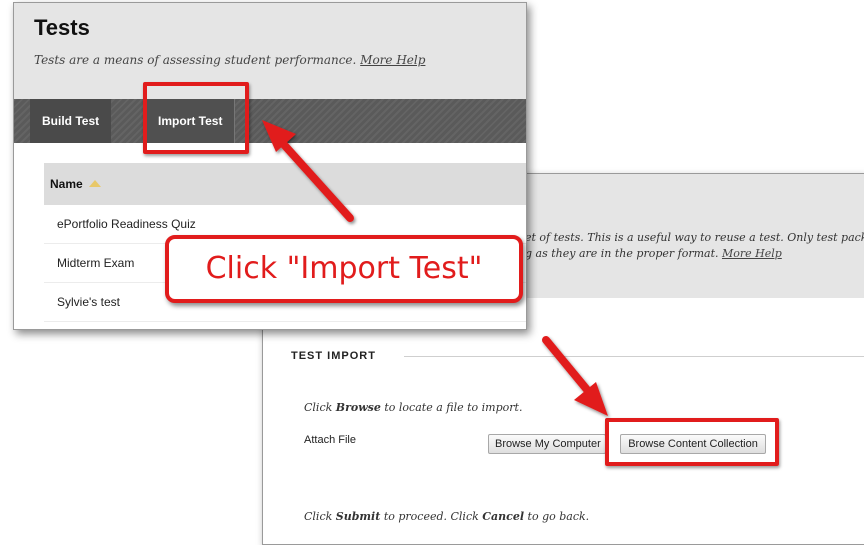 Image resolution: width=864 pixels, height=545 pixels. I want to click on arrow-to-content-collection-icon, so click(575, 376).